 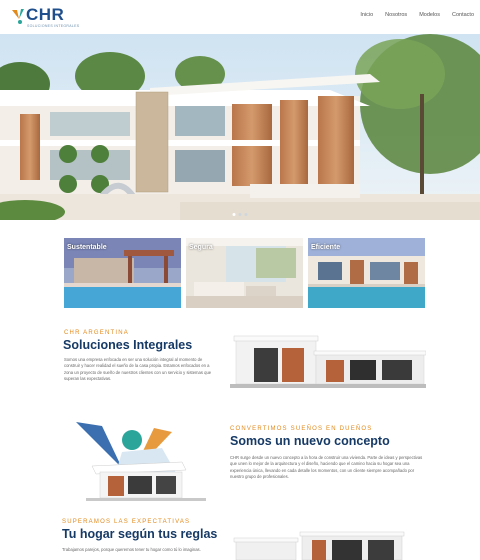 I want to click on hero-pagination, so click(x=240, y=214).